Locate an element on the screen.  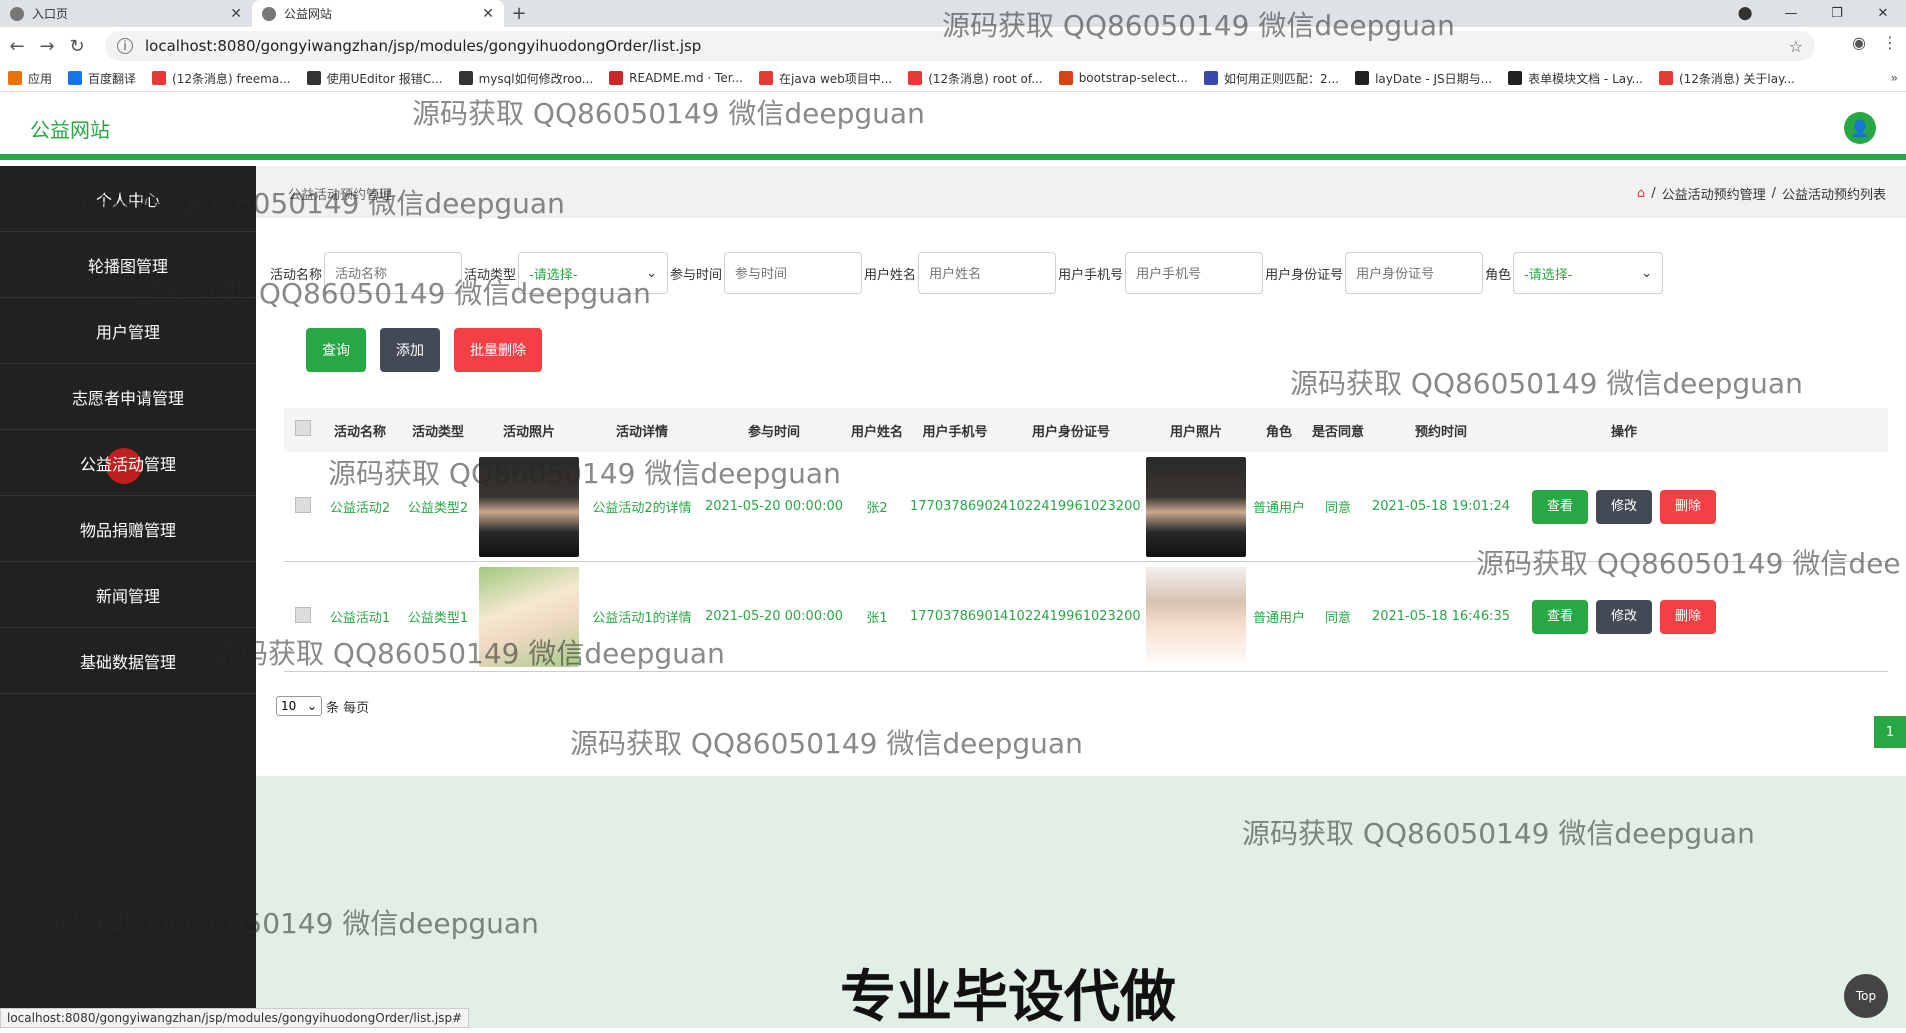
cell-user-name: 张1 is located at coordinates (877, 616).